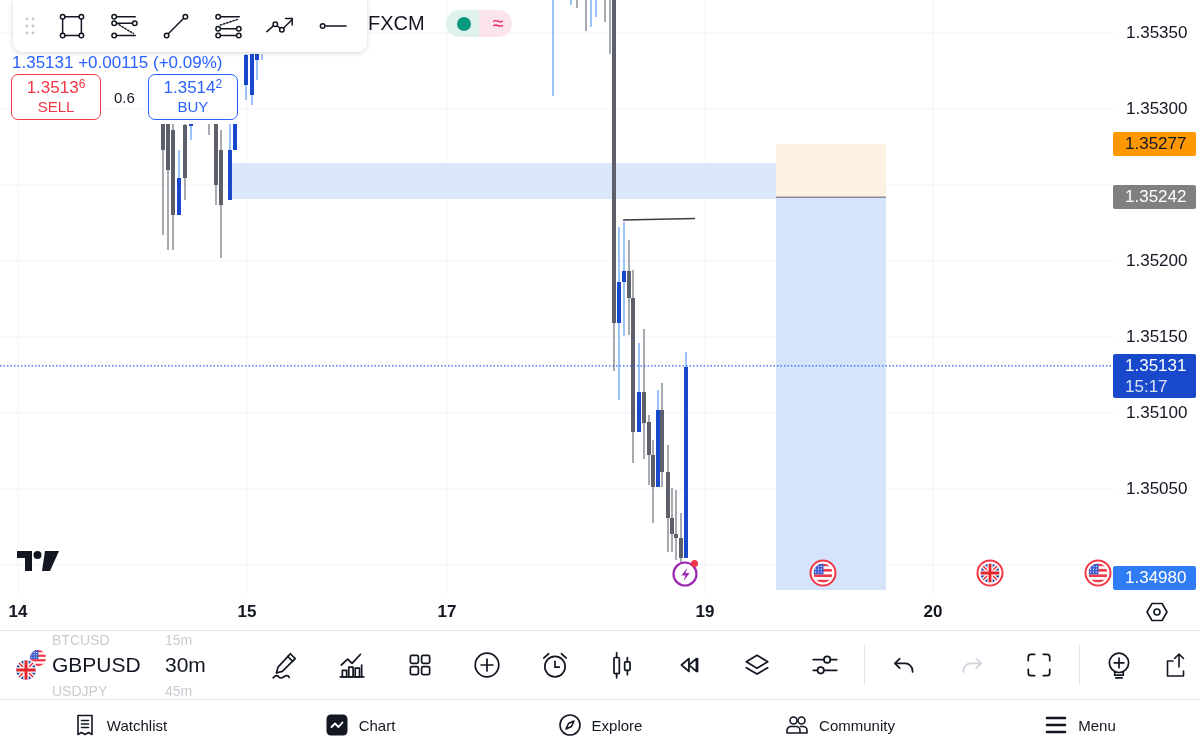  I want to click on buy-button: 1.3514$^{2}$ BUY, so click(192, 97).